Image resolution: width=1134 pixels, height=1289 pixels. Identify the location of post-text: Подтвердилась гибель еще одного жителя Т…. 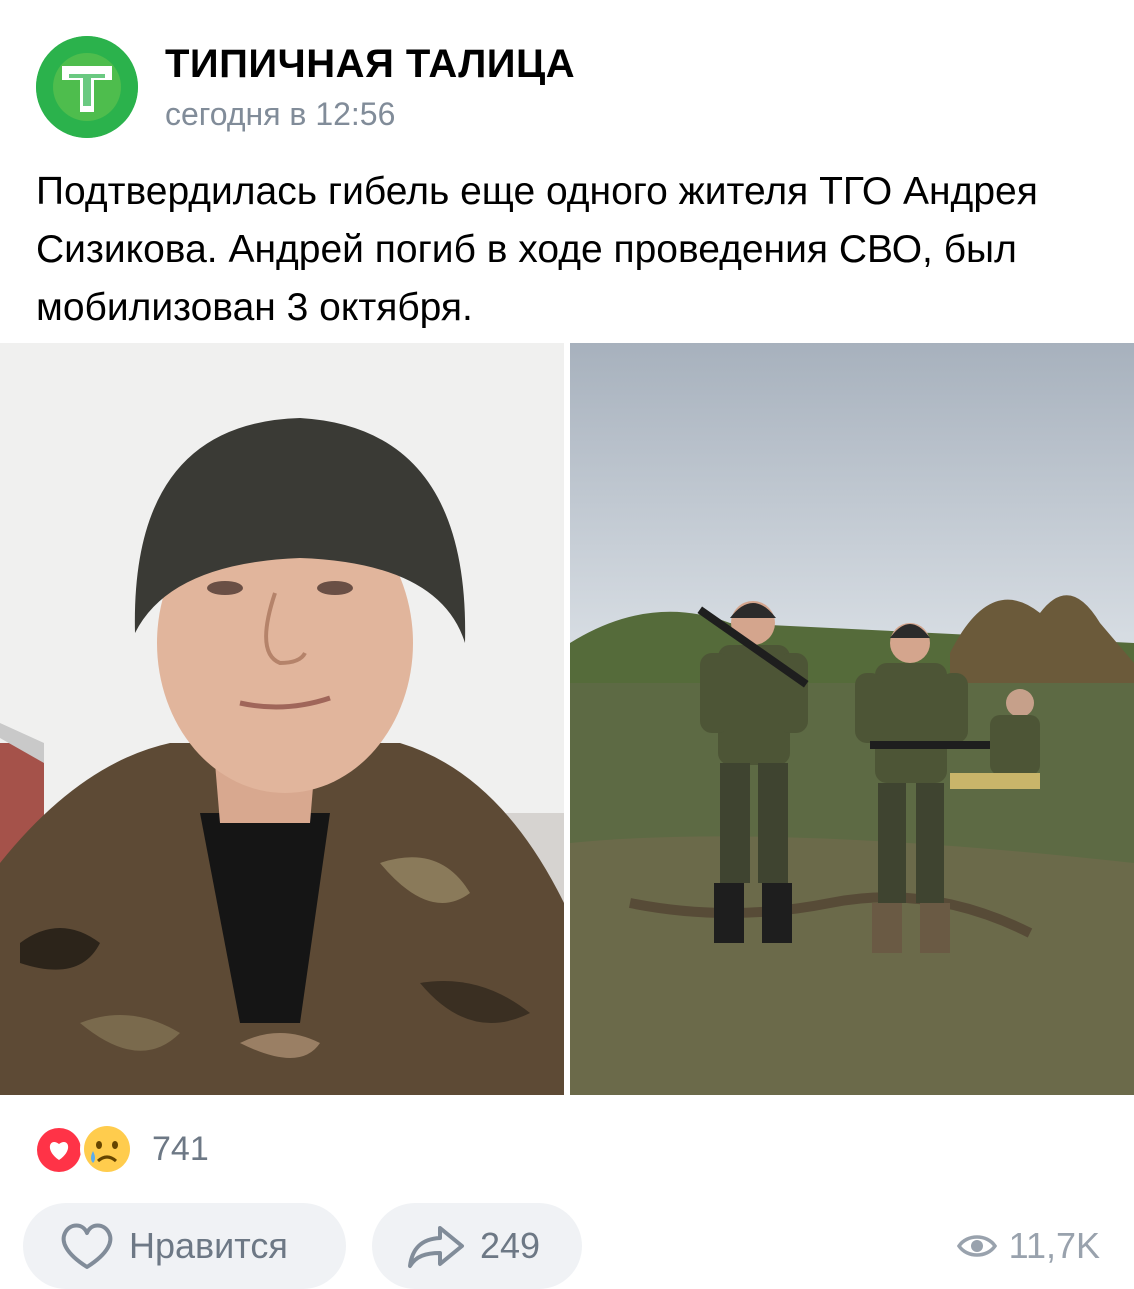
(537, 249).